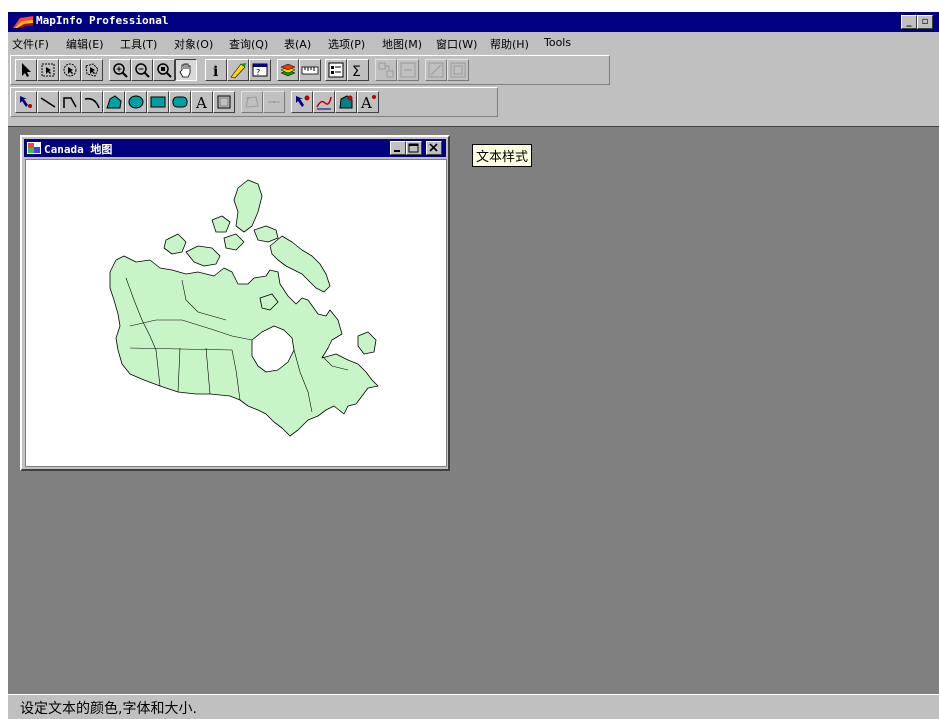 The width and height of the screenshot is (939, 719). Describe the element at coordinates (238, 70) in the screenshot. I see `label-tool-icon` at that location.